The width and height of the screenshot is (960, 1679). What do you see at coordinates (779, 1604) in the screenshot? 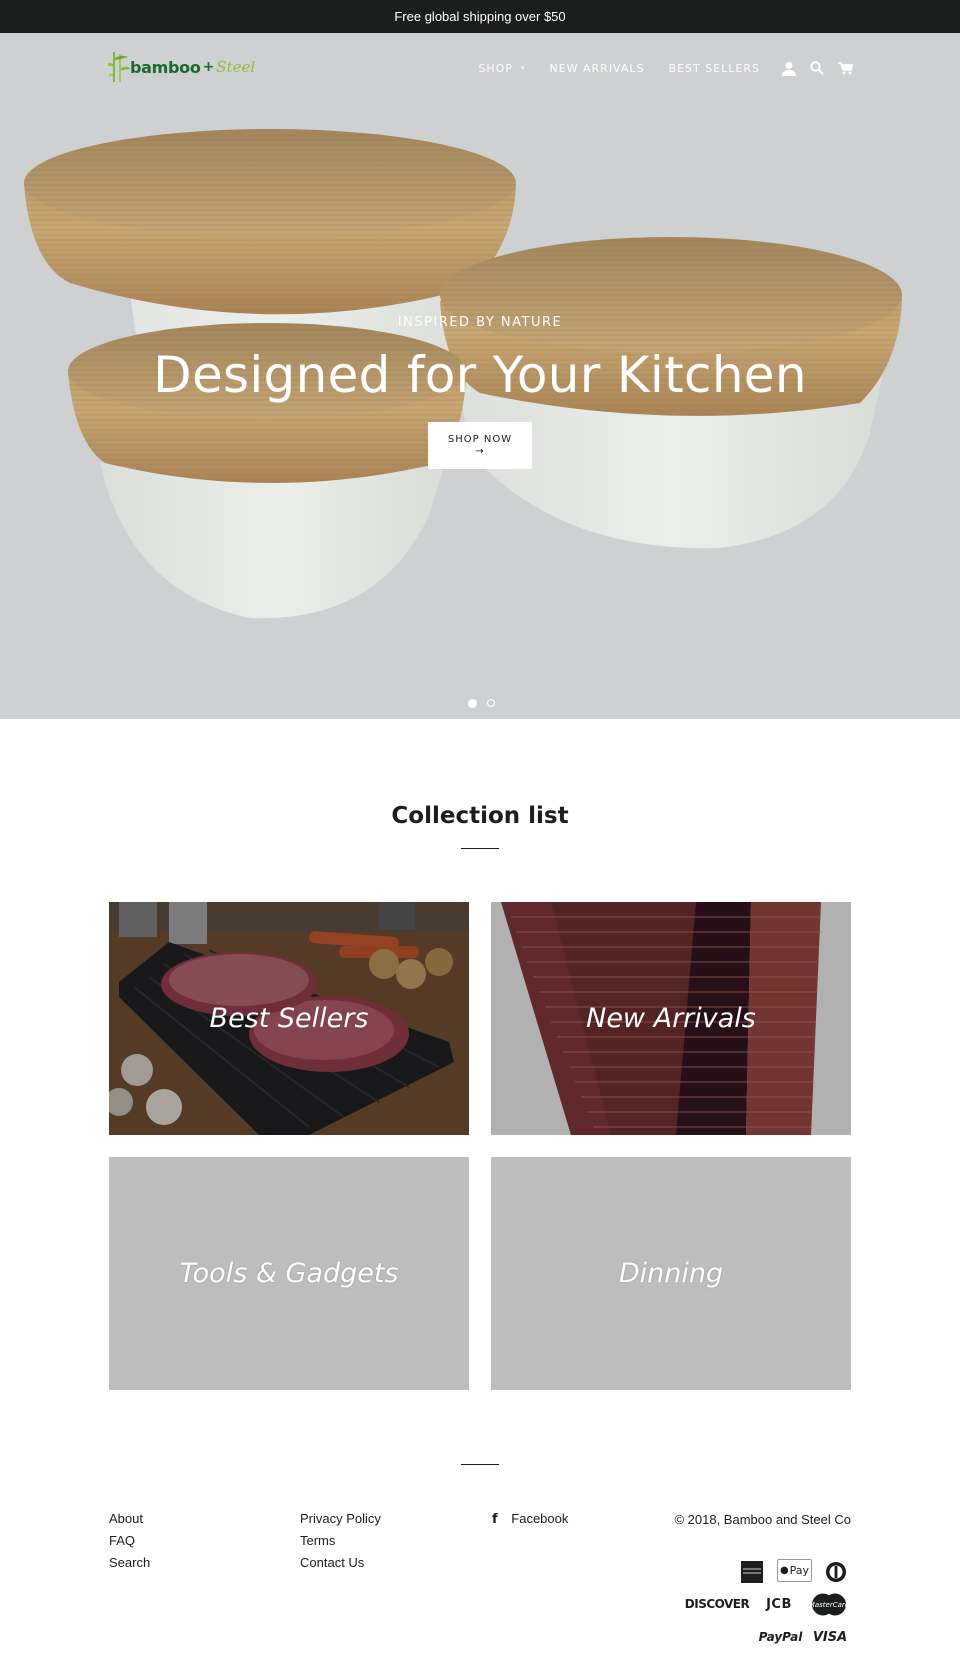
I see `jcb-icon: JCB` at bounding box center [779, 1604].